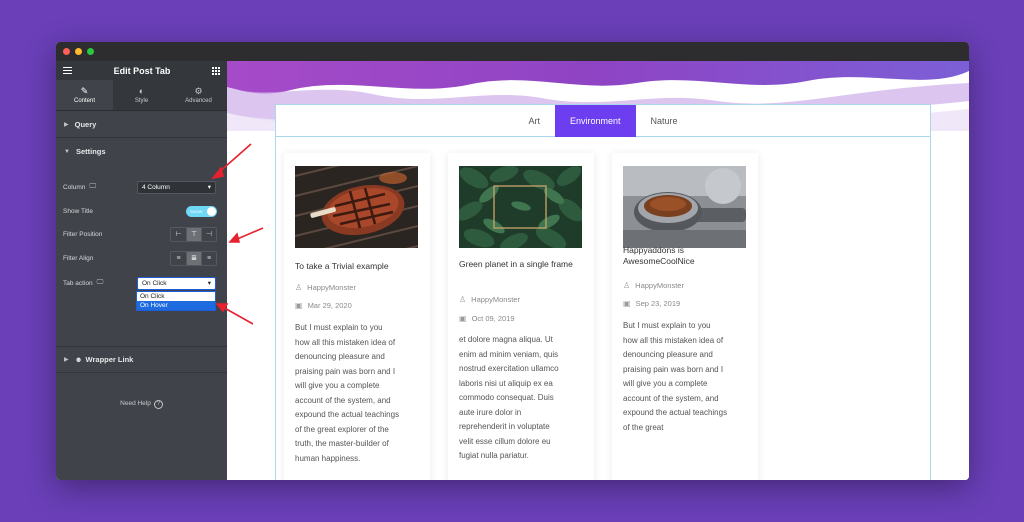  What do you see at coordinates (328, 458) in the screenshot?
I see `excerpt-line: human happiness.` at bounding box center [328, 458].